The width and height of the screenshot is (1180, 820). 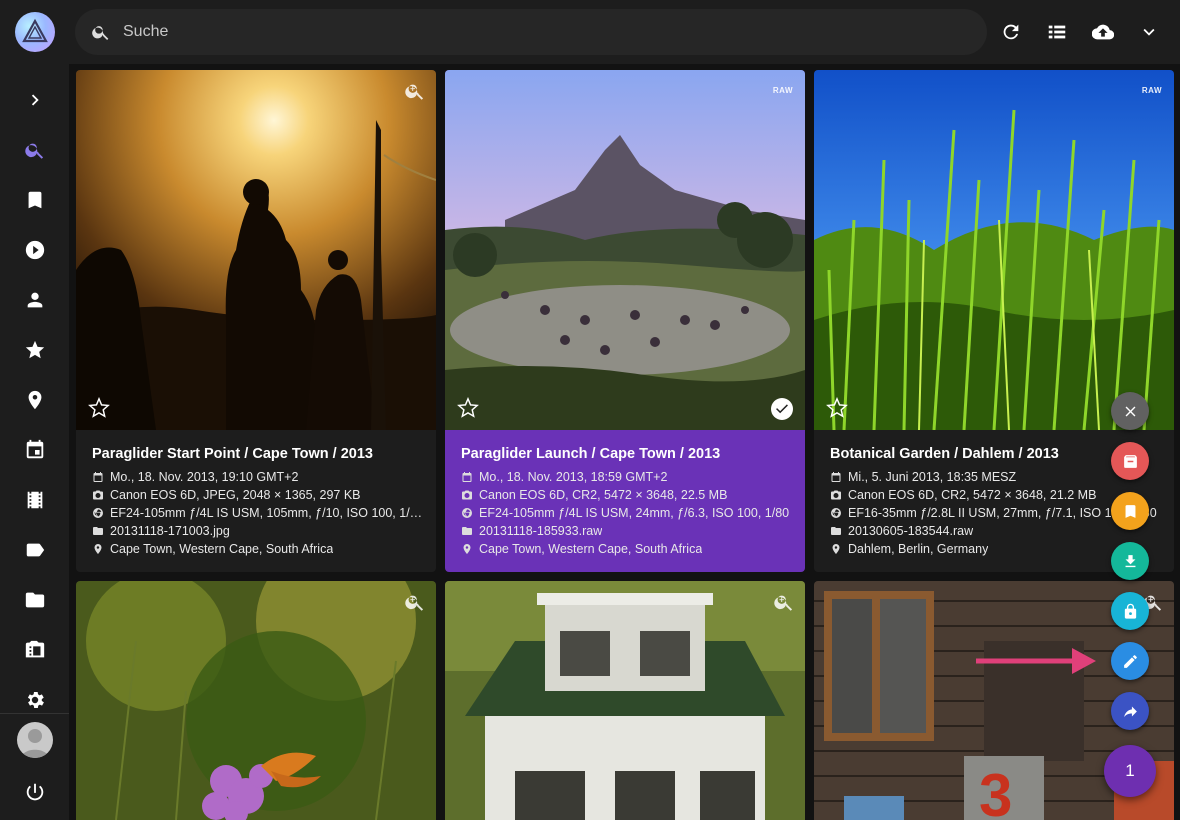 I want to click on avatar, so click(x=35, y=740).